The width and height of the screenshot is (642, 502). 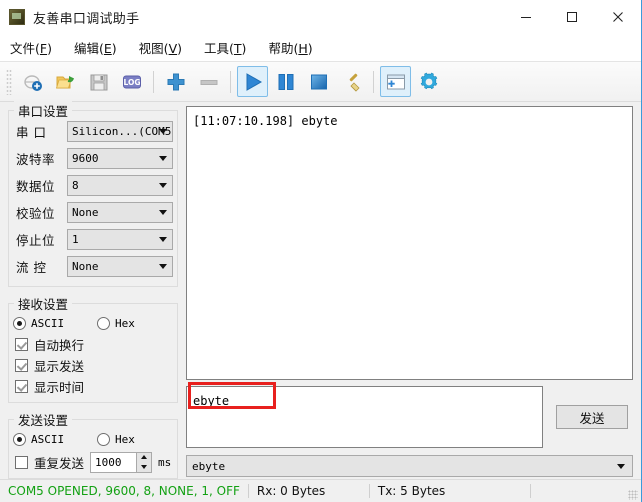 I want to click on toolbar-grip, so click(x=9, y=81).